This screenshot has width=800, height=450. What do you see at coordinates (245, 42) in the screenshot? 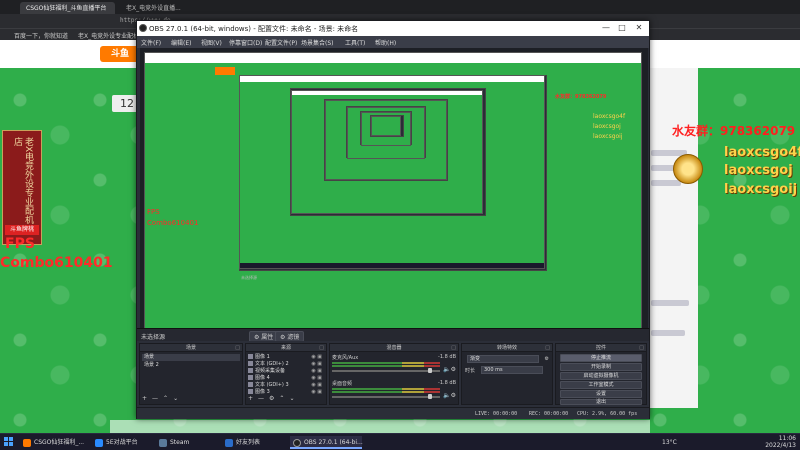
I see `menu-docks: 停靠窗口(D)` at bounding box center [245, 42].